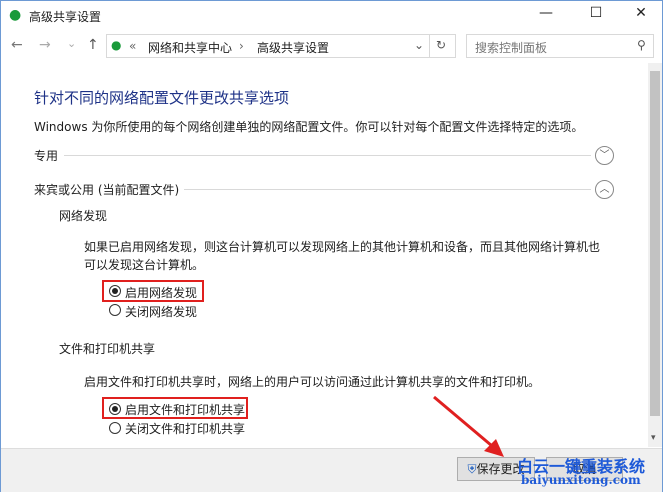  Describe the element at coordinates (560, 46) in the screenshot. I see `search-input: 搜索控制面板 ⚲` at that location.